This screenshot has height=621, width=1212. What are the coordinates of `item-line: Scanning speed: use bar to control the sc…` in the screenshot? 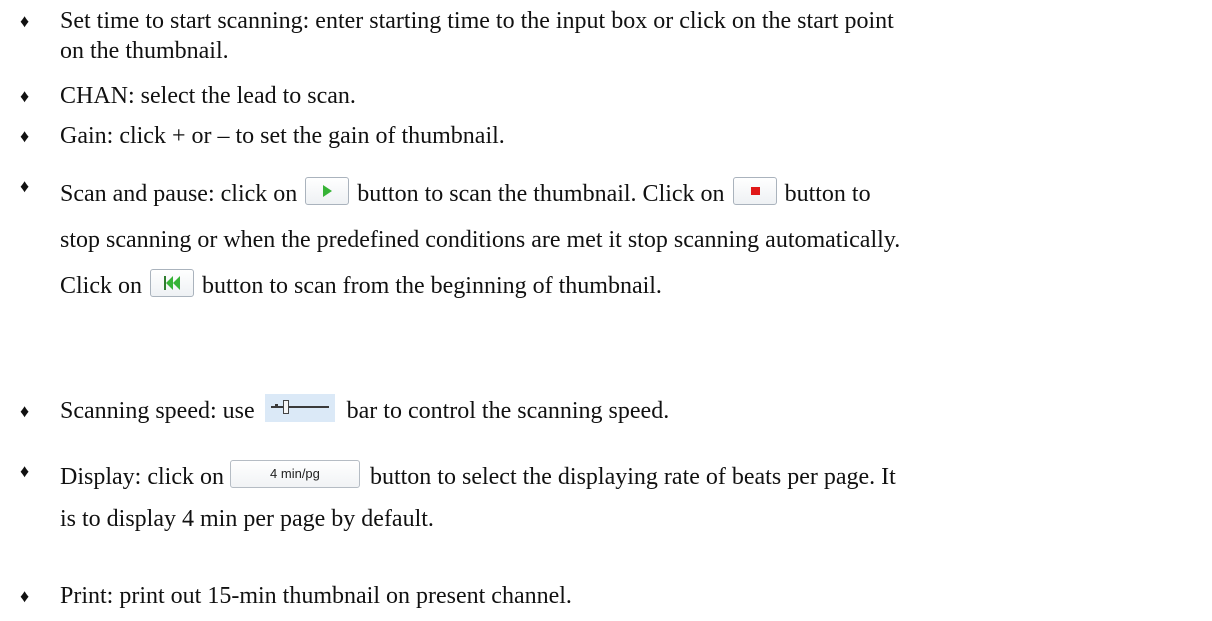 It's located at (621, 410).